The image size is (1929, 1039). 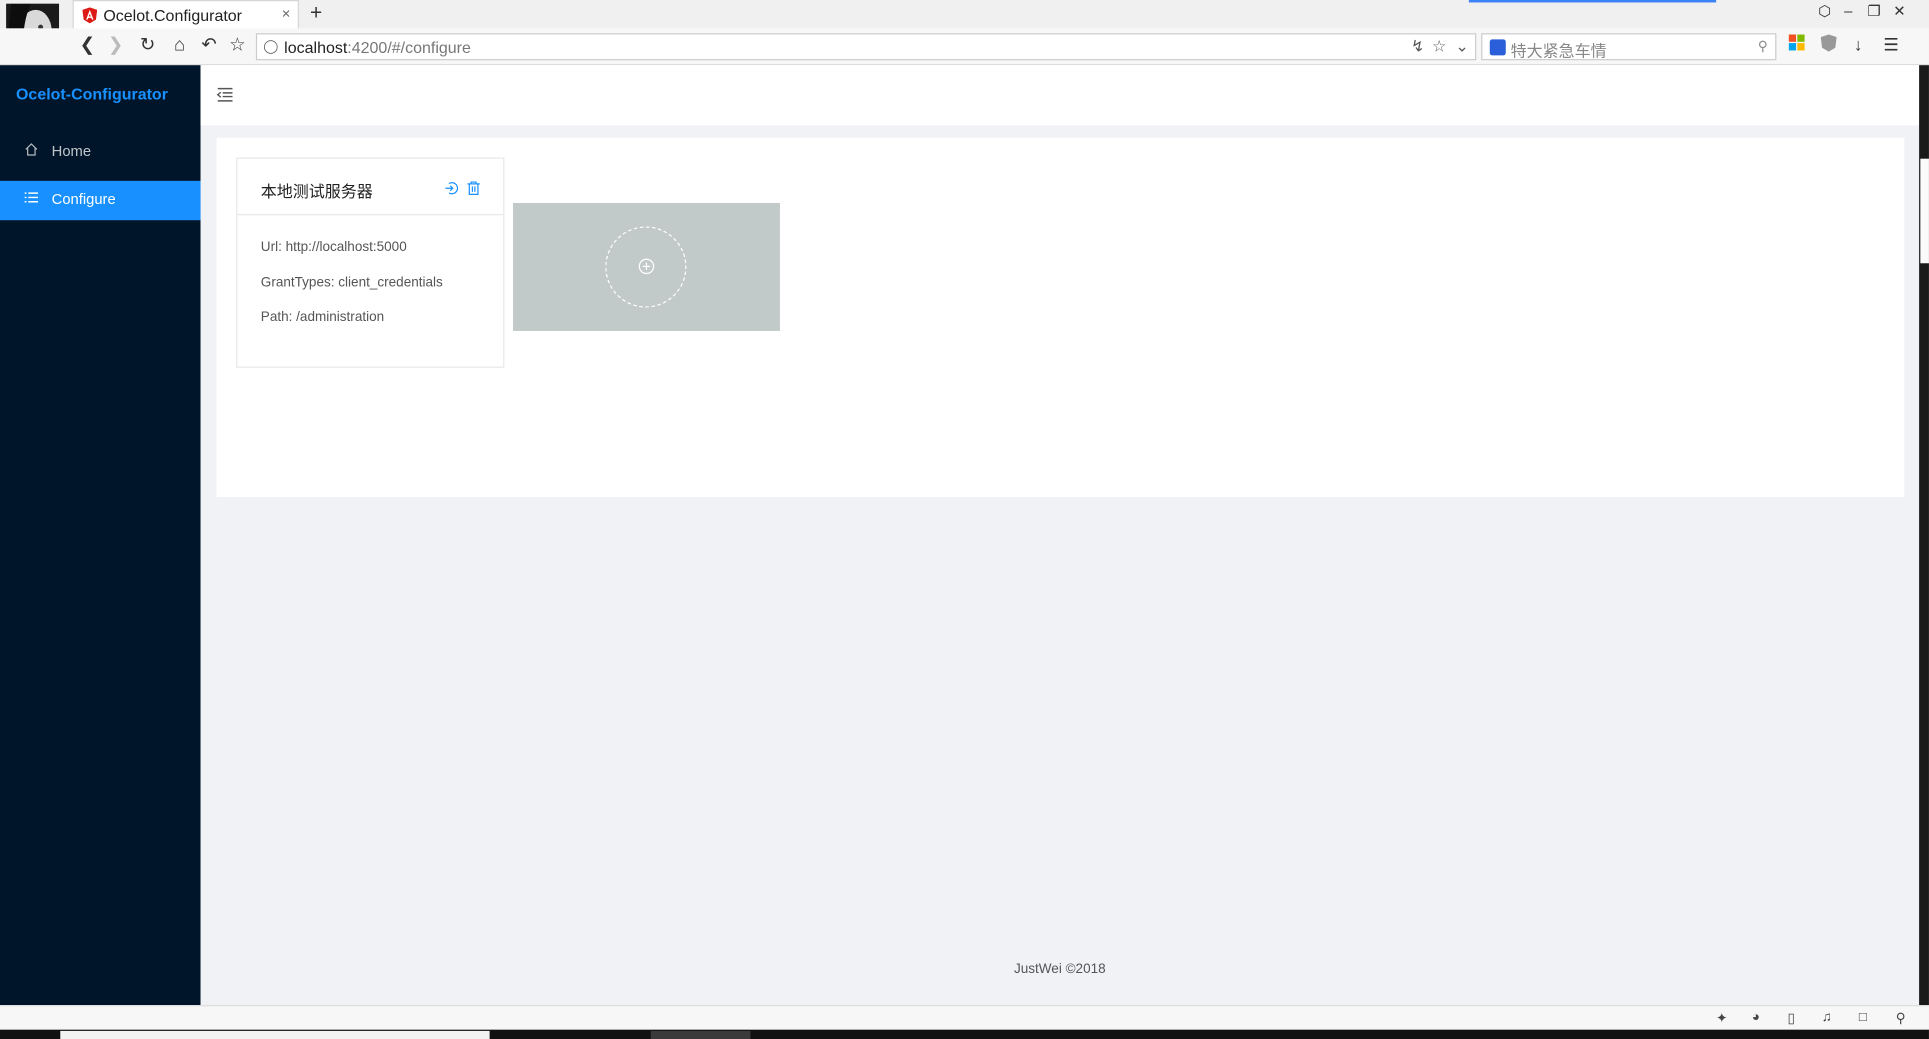 I want to click on server-grant-types: GrantTypes: client_credentials, so click(x=351, y=282).